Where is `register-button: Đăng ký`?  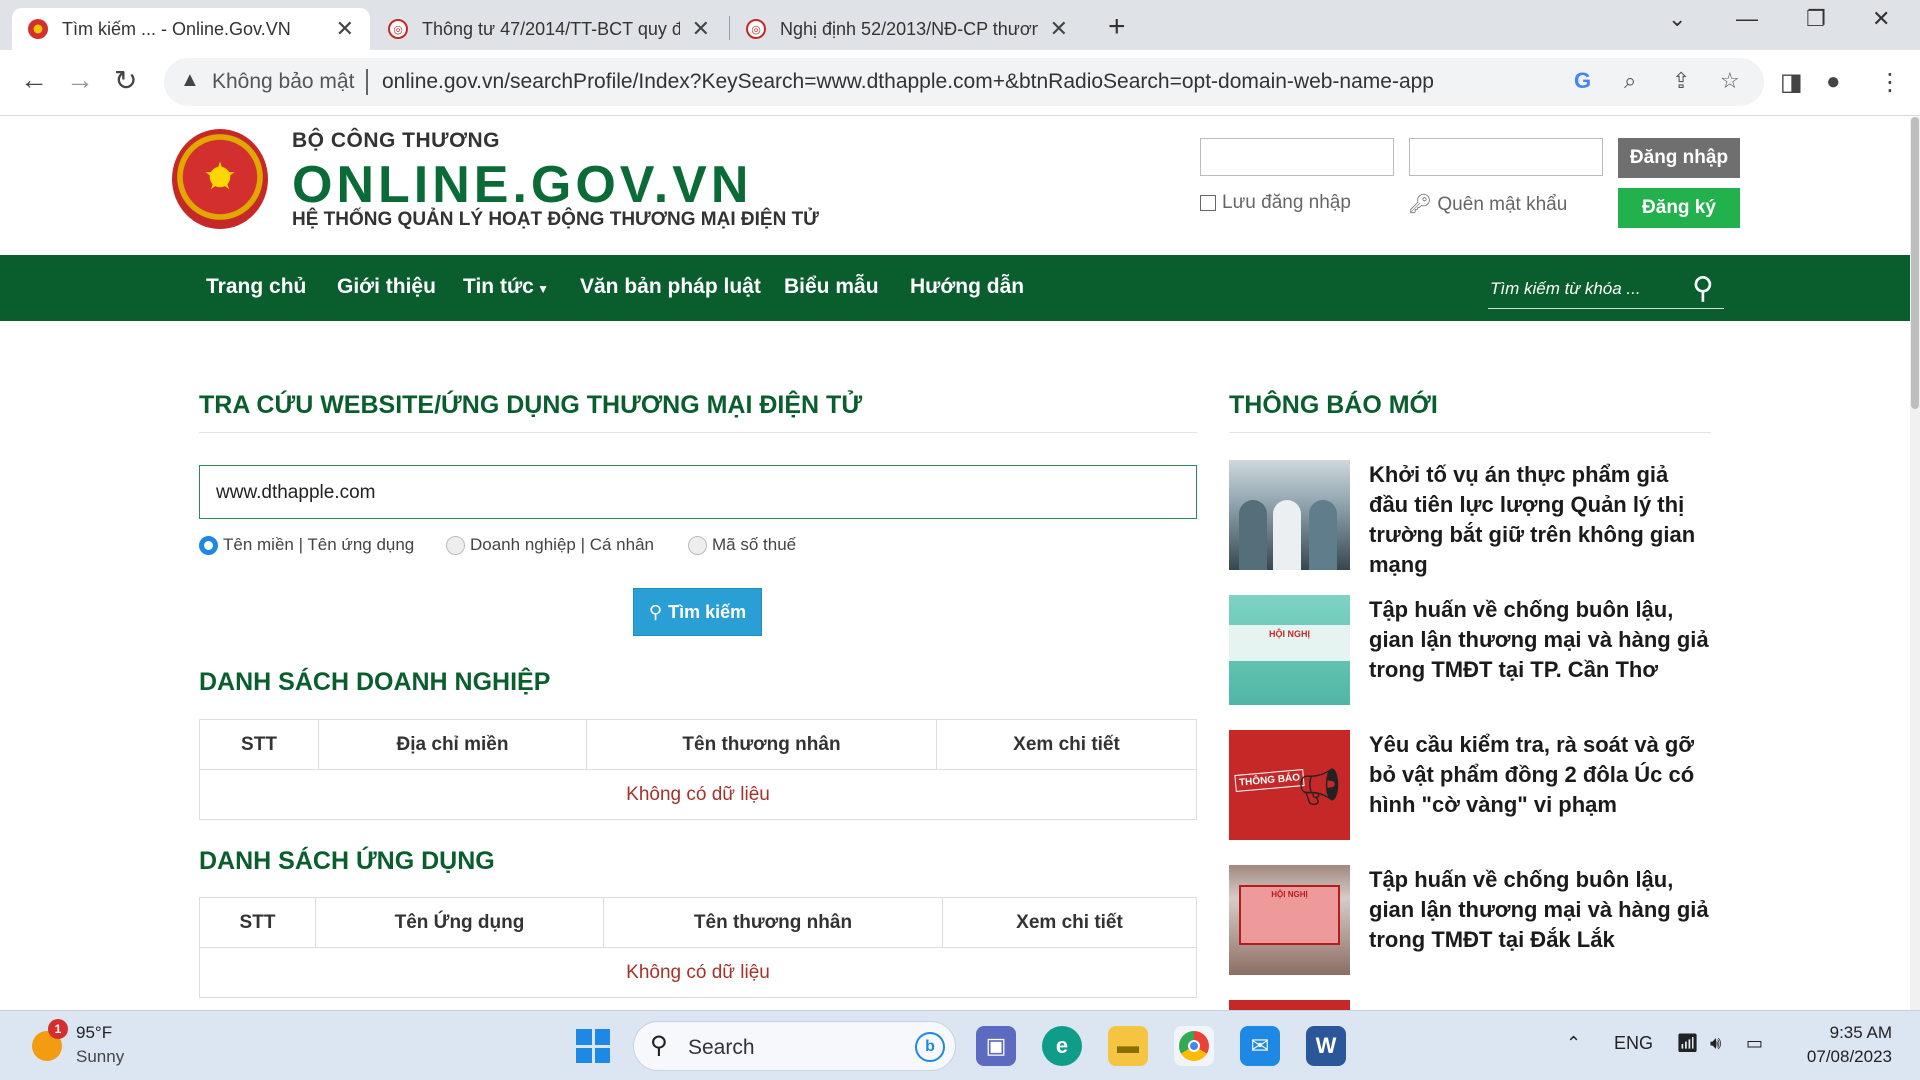
register-button: Đăng ký is located at coordinates (1679, 208).